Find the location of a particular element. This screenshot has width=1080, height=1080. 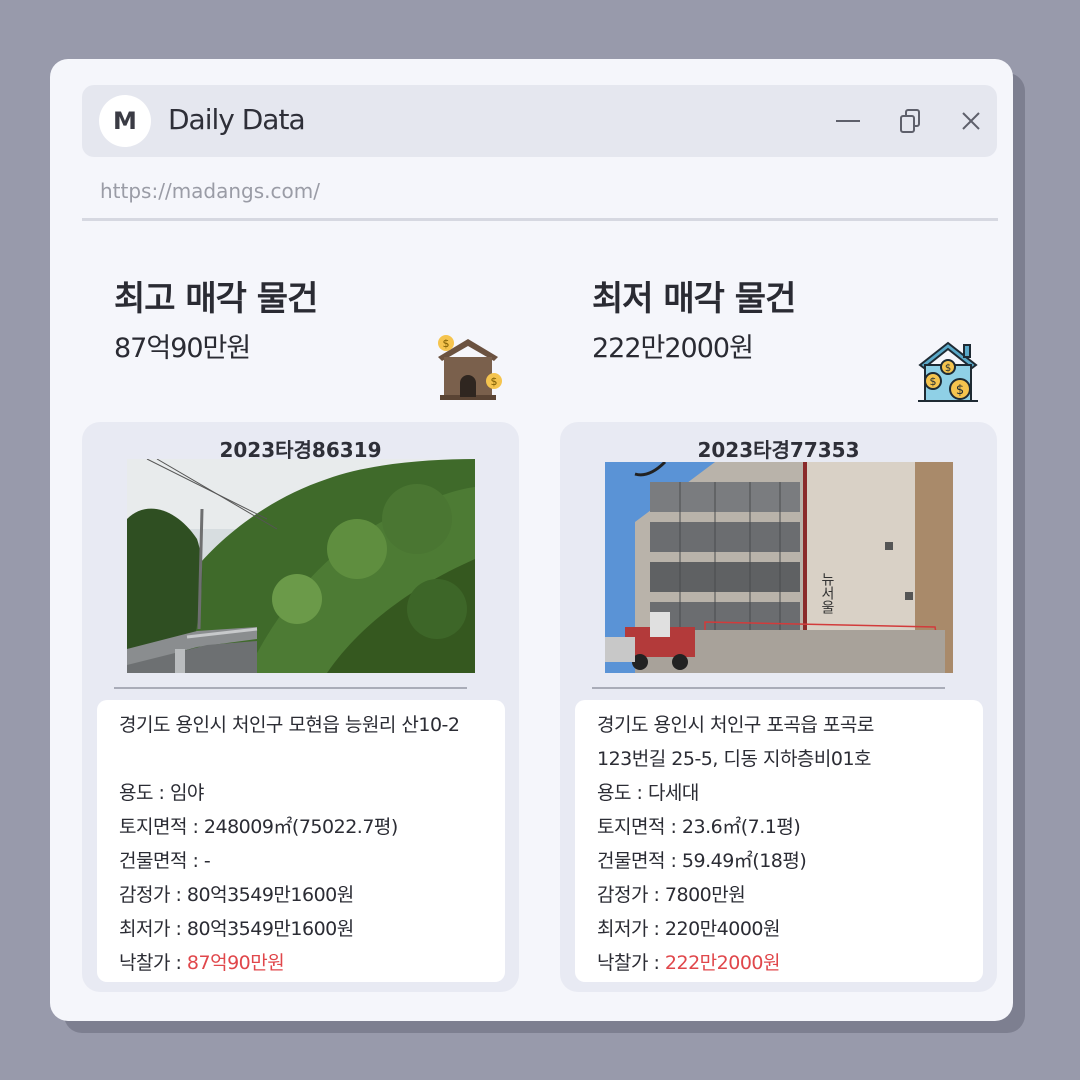

app-logo: M is located at coordinates (125, 121).